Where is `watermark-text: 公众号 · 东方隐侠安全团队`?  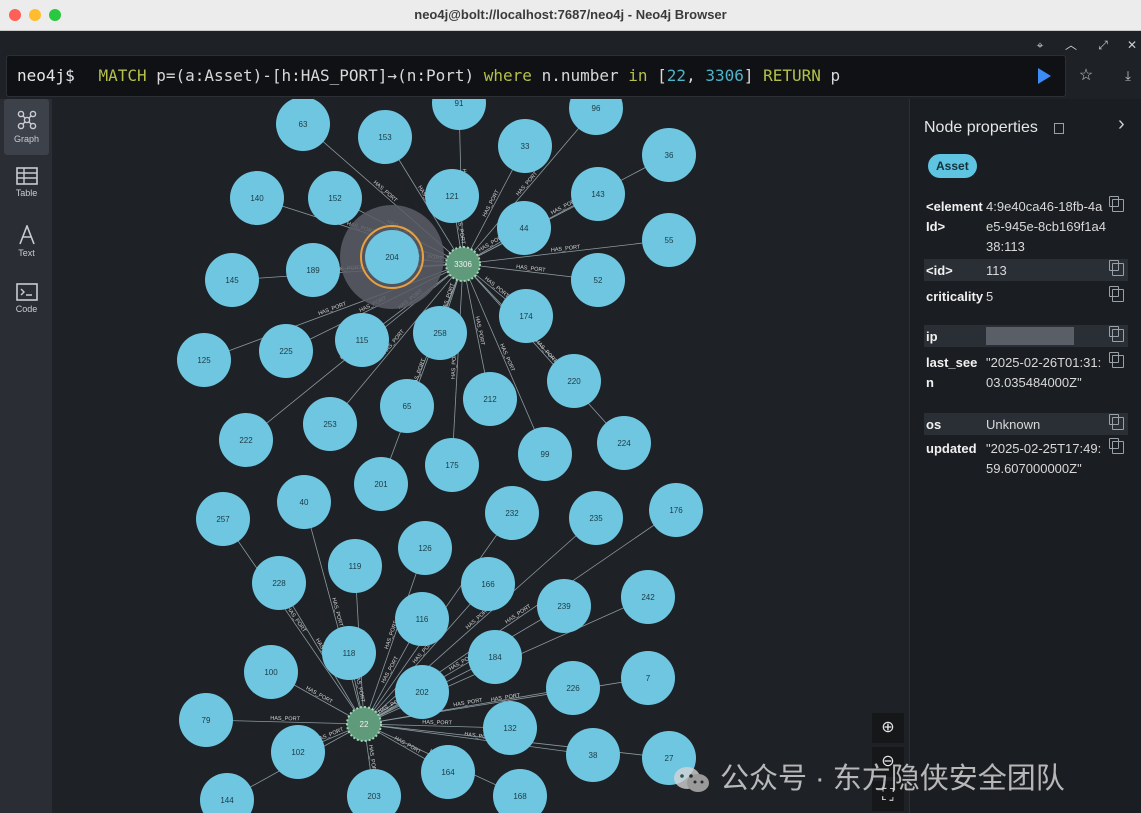 watermark-text: 公众号 · 东方隐侠安全团队 is located at coordinates (892, 779).